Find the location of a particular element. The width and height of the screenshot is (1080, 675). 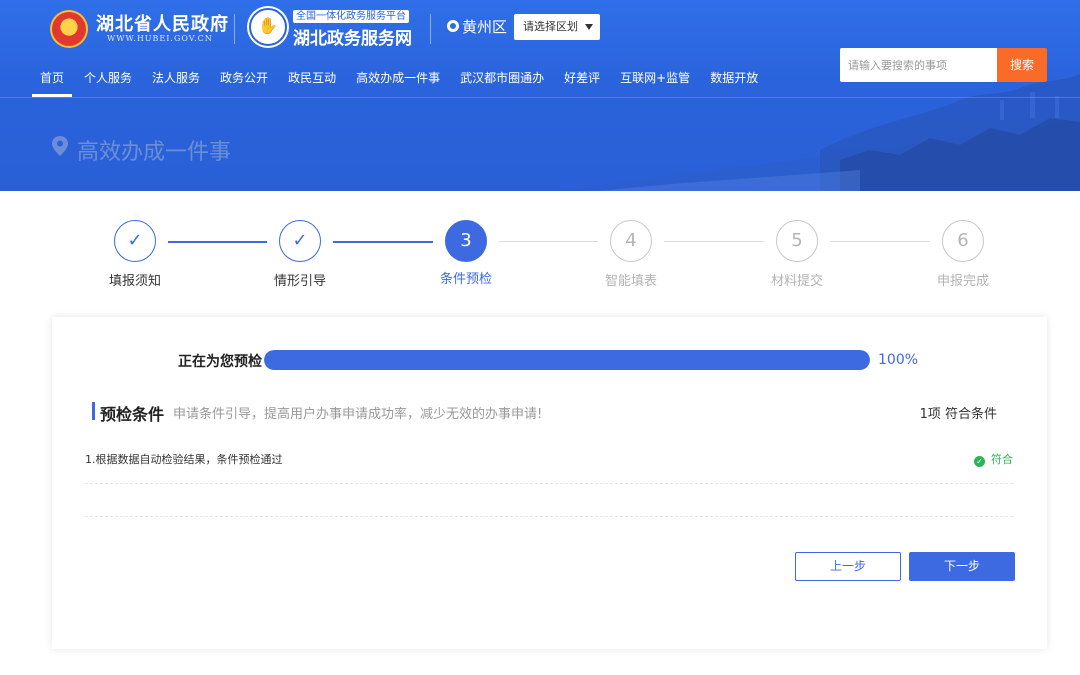

precheck-progress-fill is located at coordinates (567, 360).